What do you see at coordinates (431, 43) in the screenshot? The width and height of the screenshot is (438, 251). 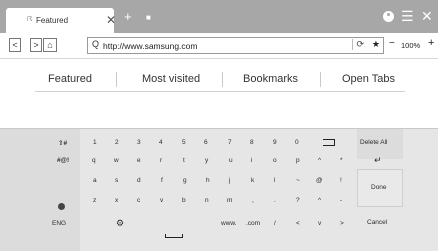 I see `zoom-in-icon: +` at bounding box center [431, 43].